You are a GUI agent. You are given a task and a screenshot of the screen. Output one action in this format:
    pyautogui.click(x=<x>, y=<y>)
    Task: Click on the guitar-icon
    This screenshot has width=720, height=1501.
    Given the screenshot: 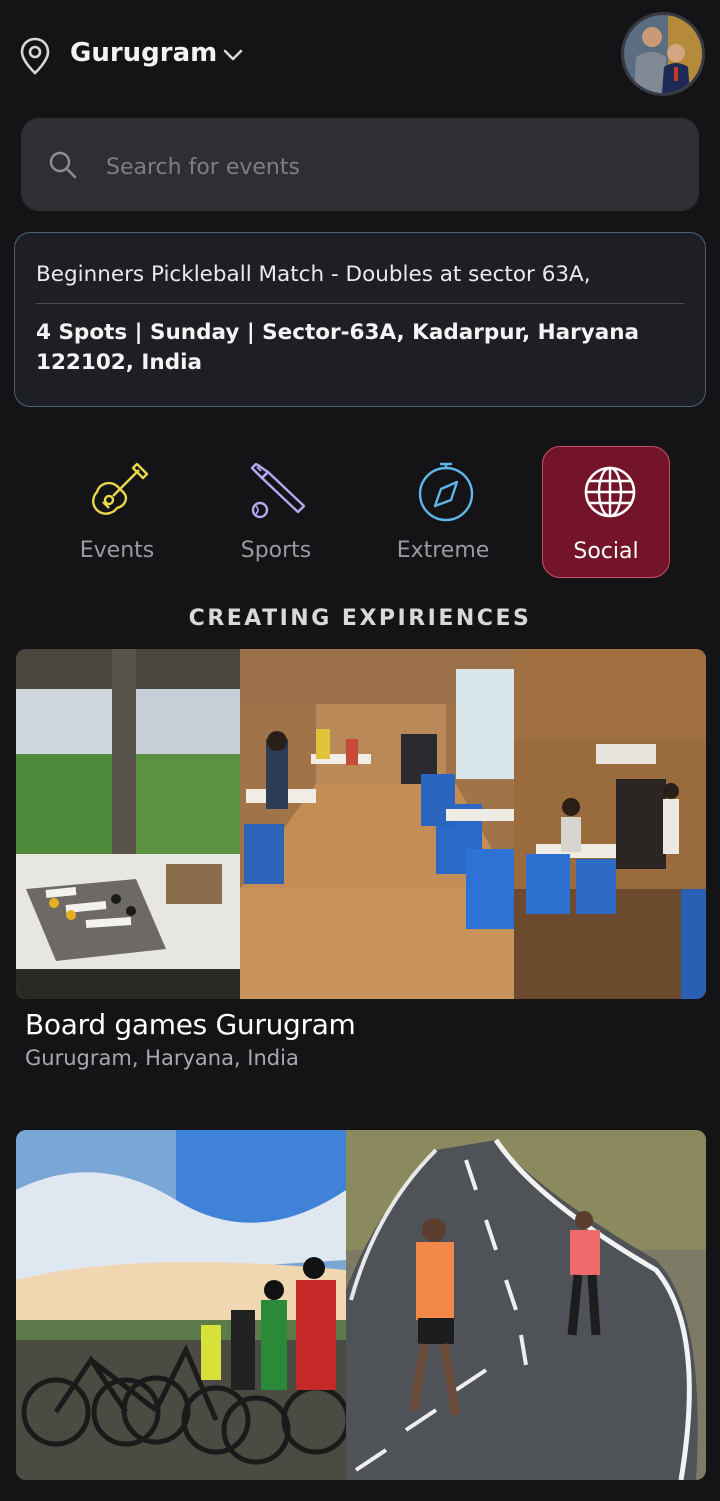 What is the action you would take?
    pyautogui.click(x=120, y=488)
    